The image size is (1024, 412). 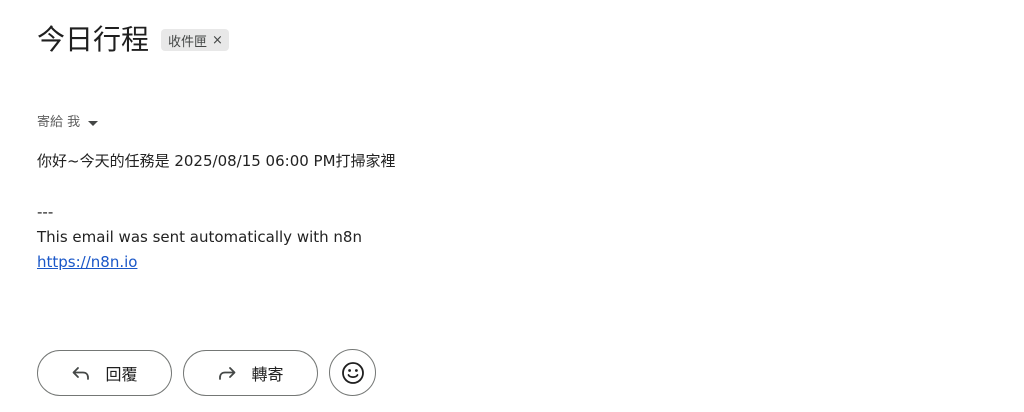 What do you see at coordinates (250, 372) in the screenshot?
I see `forward-button: 轉寄` at bounding box center [250, 372].